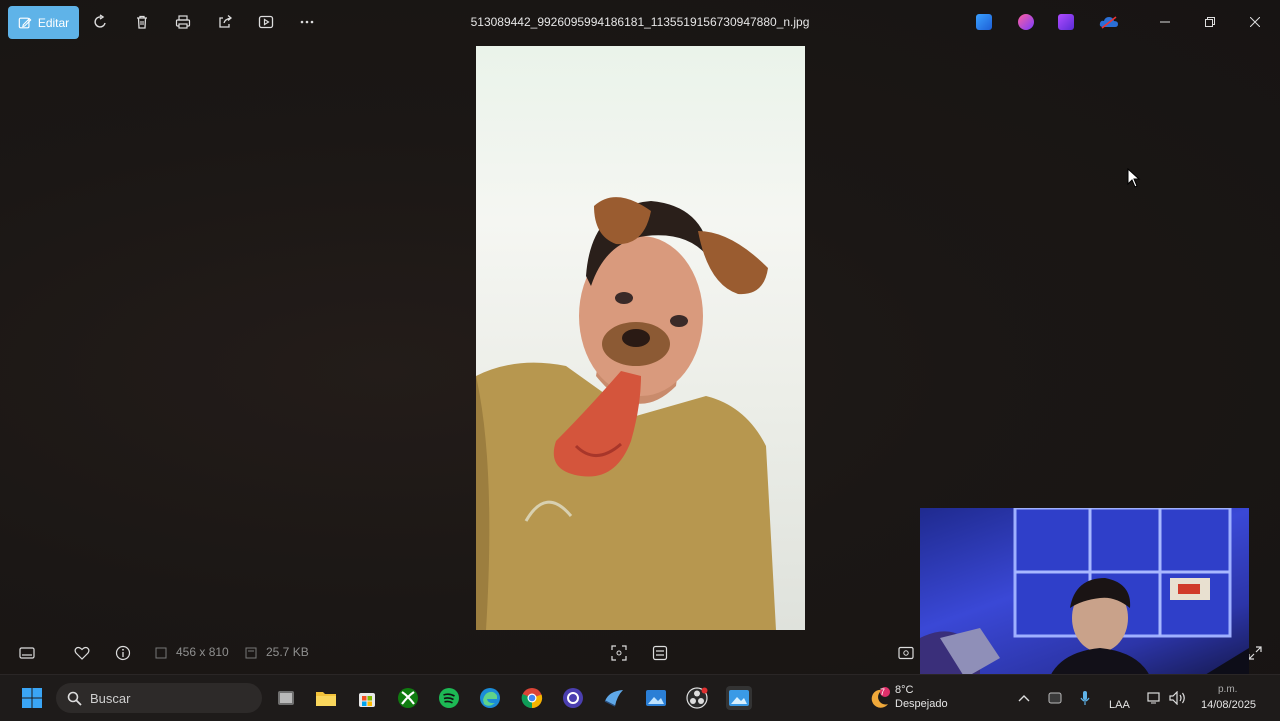 Image resolution: width=1280 pixels, height=721 pixels. I want to click on minimize-icon, so click(1165, 22).